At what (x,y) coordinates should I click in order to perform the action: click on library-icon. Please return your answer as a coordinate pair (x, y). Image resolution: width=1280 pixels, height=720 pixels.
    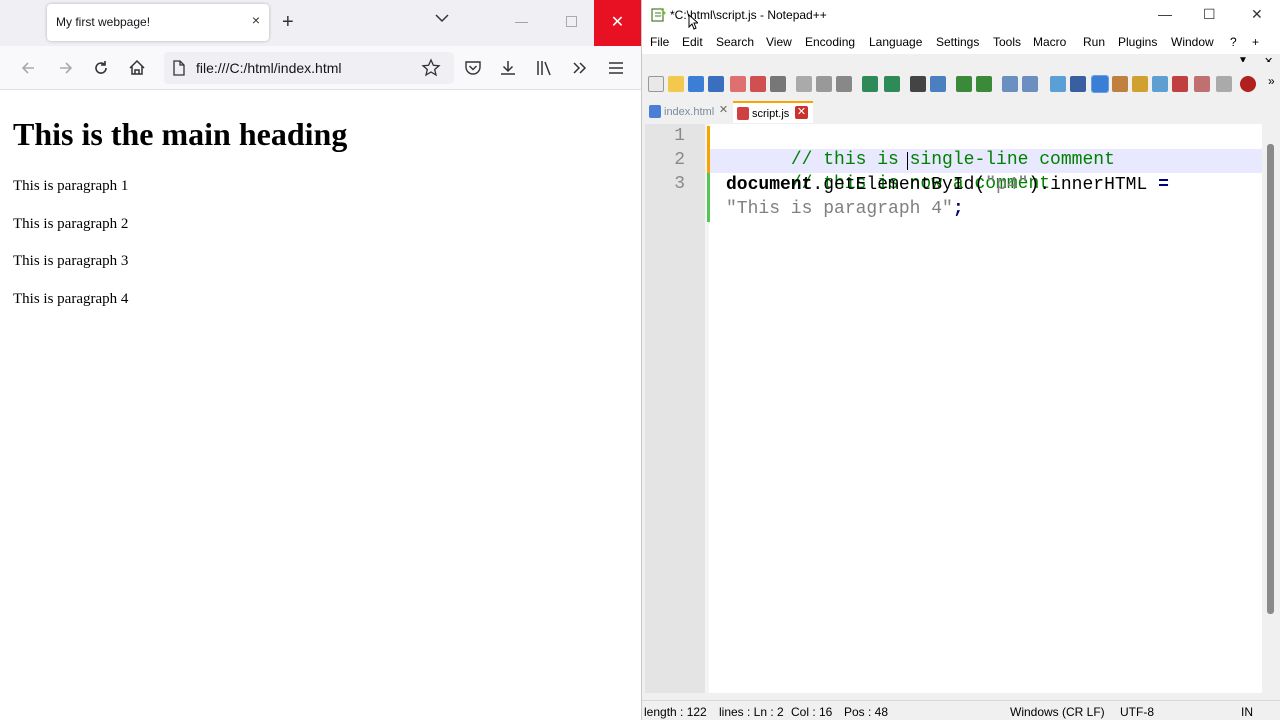
    Looking at the image, I should click on (545, 68).